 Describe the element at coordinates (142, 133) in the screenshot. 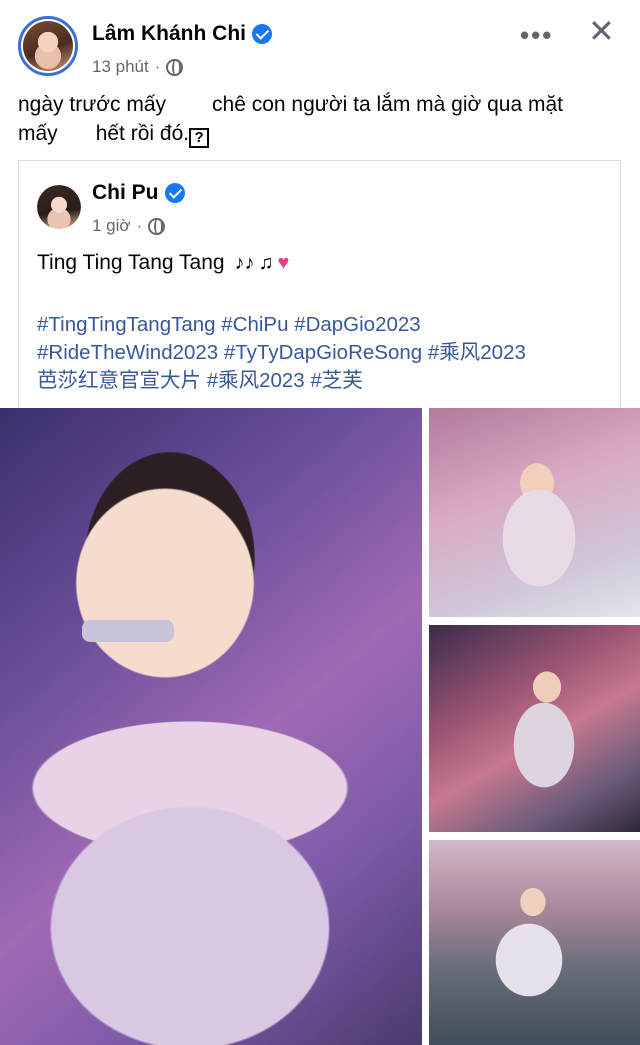

I see `post-text-part: hết rồi đó.` at that location.